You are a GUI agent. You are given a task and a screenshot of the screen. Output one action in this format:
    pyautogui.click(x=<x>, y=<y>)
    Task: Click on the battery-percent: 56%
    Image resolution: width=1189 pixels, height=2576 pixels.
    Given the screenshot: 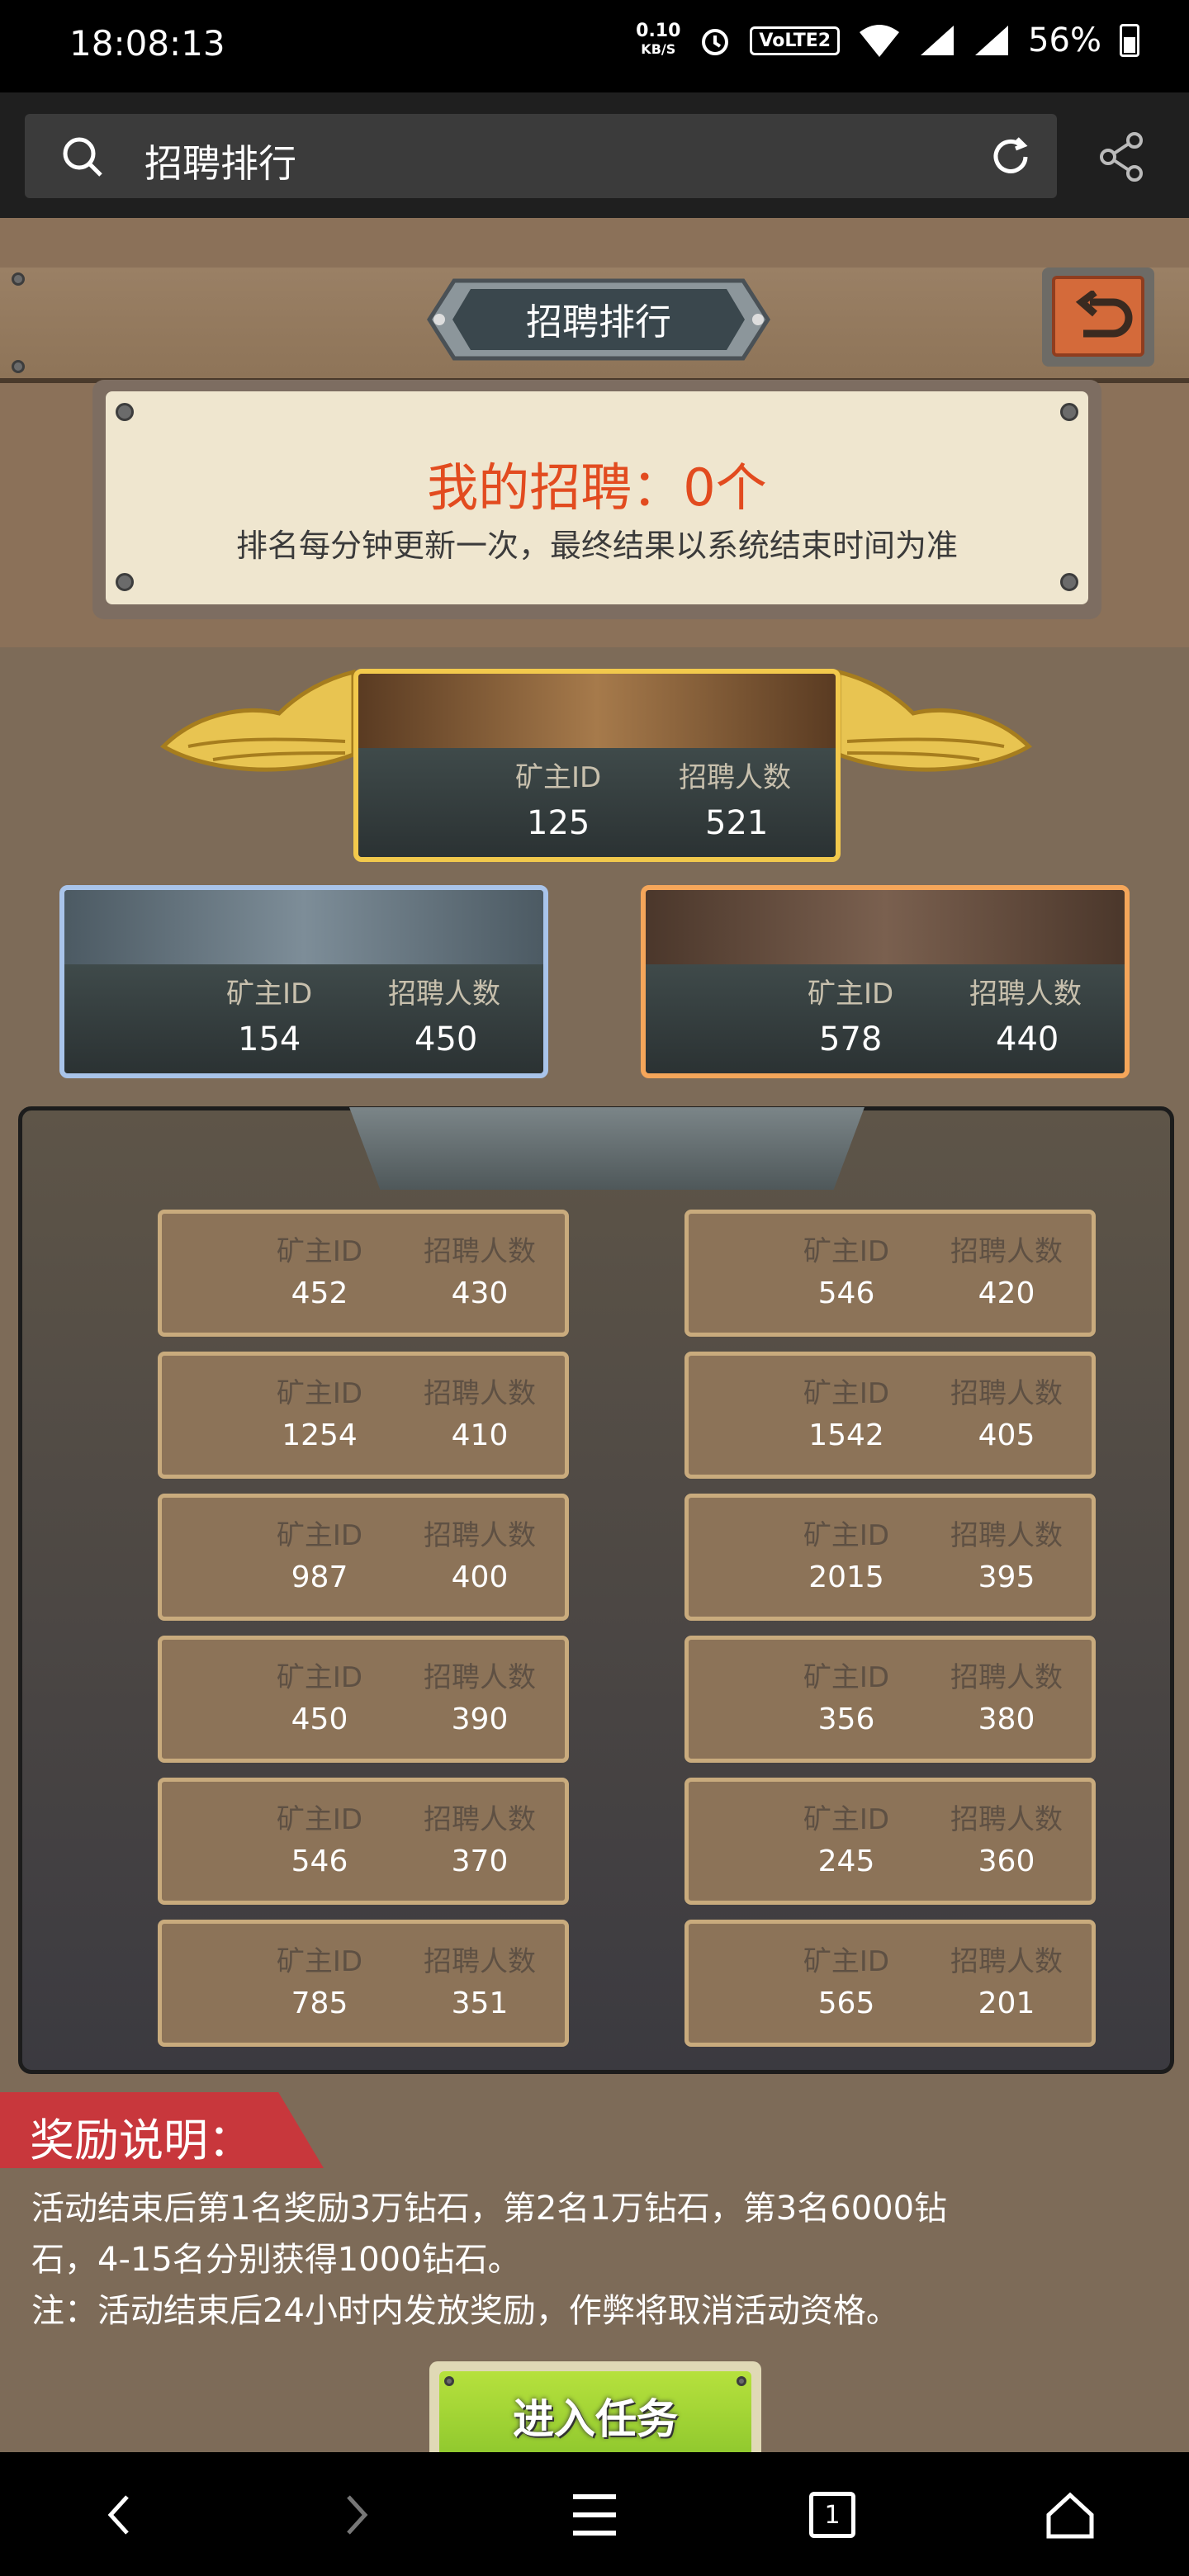 What is the action you would take?
    pyautogui.click(x=1064, y=40)
    